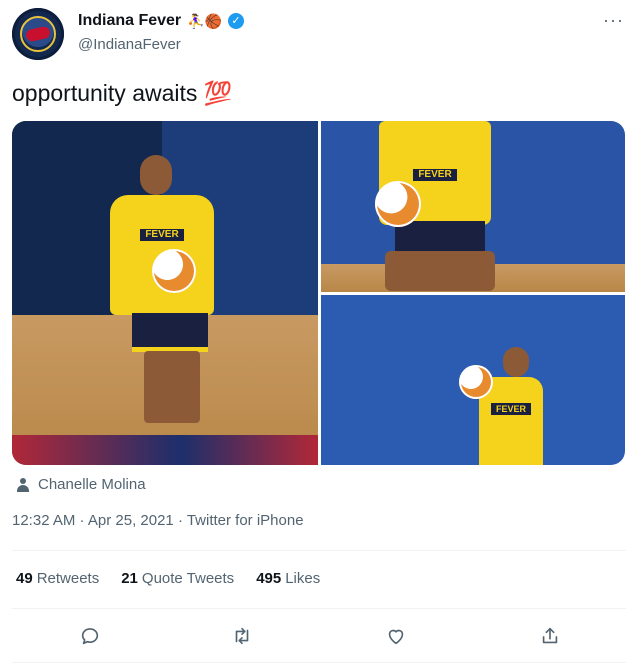  Describe the element at coordinates (129, 44) in the screenshot. I see `handle: @IndianaFever` at that location.